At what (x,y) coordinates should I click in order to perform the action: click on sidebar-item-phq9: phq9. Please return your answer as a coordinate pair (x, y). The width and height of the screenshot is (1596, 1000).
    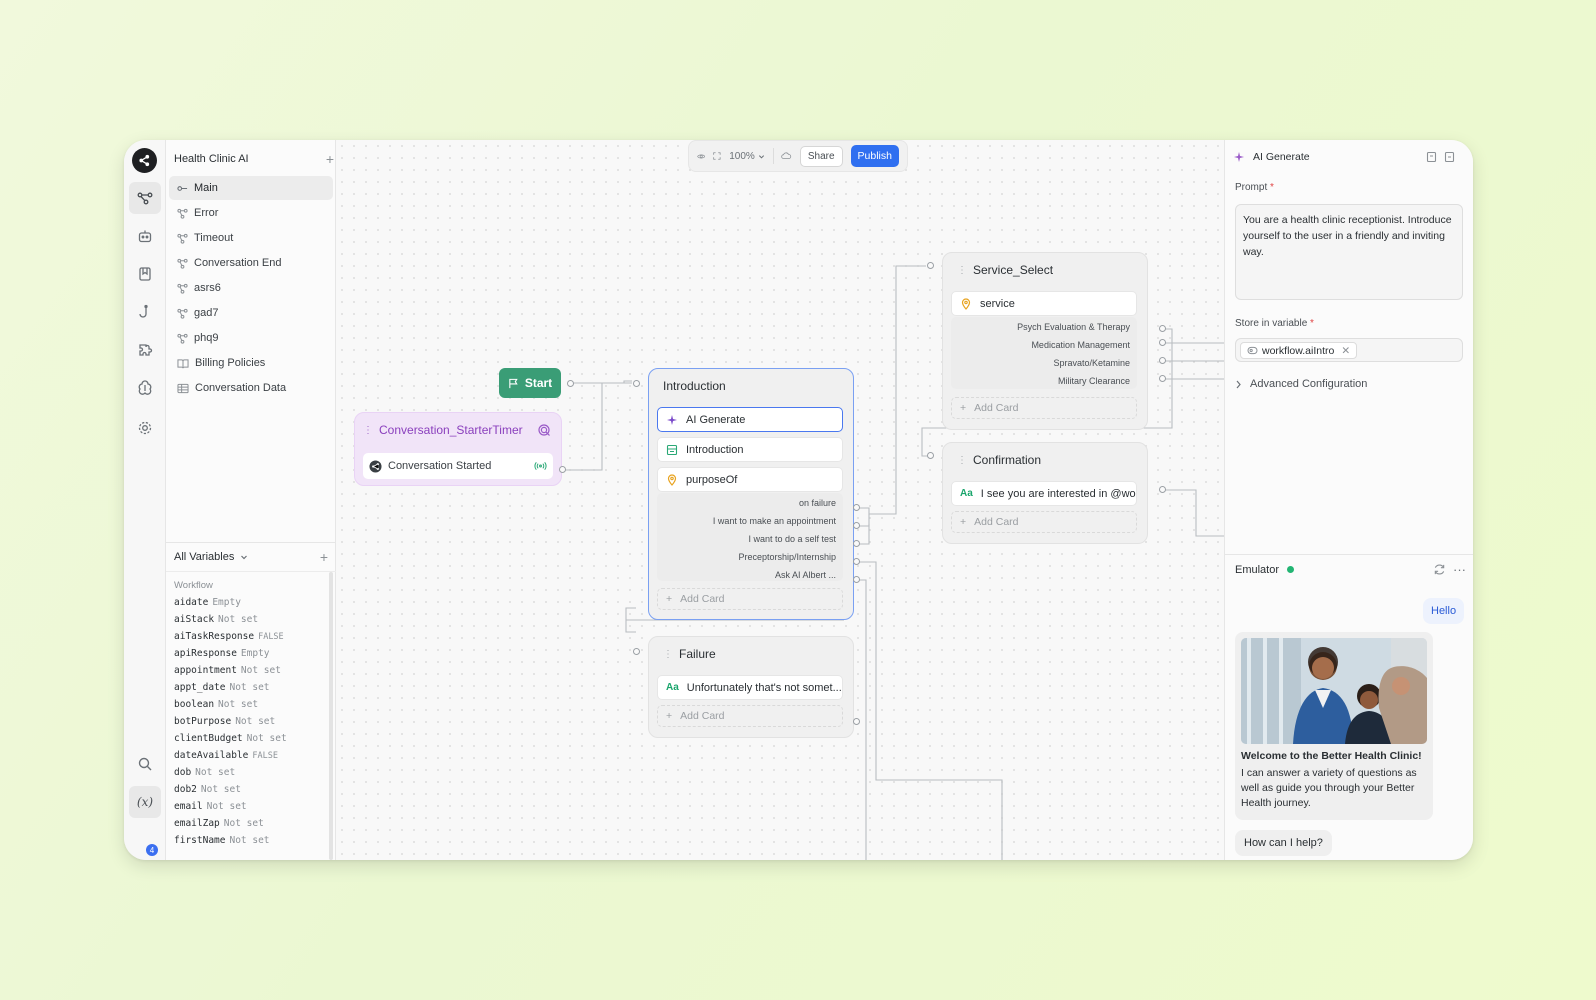
    Looking at the image, I should click on (251, 338).